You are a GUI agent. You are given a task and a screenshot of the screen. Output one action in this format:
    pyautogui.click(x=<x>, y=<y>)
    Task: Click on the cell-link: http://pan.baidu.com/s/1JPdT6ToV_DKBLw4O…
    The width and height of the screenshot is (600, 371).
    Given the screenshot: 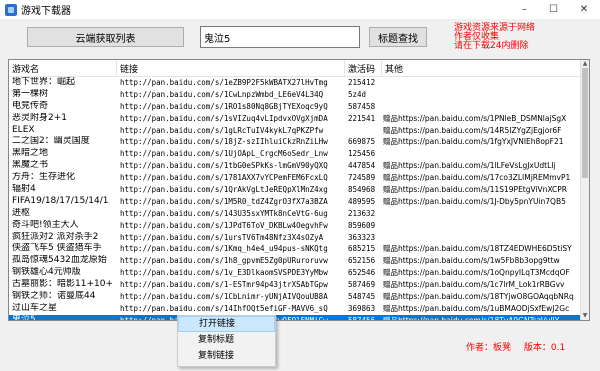 What is the action you would take?
    pyautogui.click(x=224, y=225)
    